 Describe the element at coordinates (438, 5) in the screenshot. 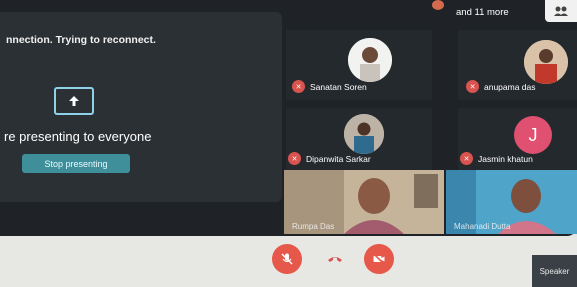

I see `participants-badge` at that location.